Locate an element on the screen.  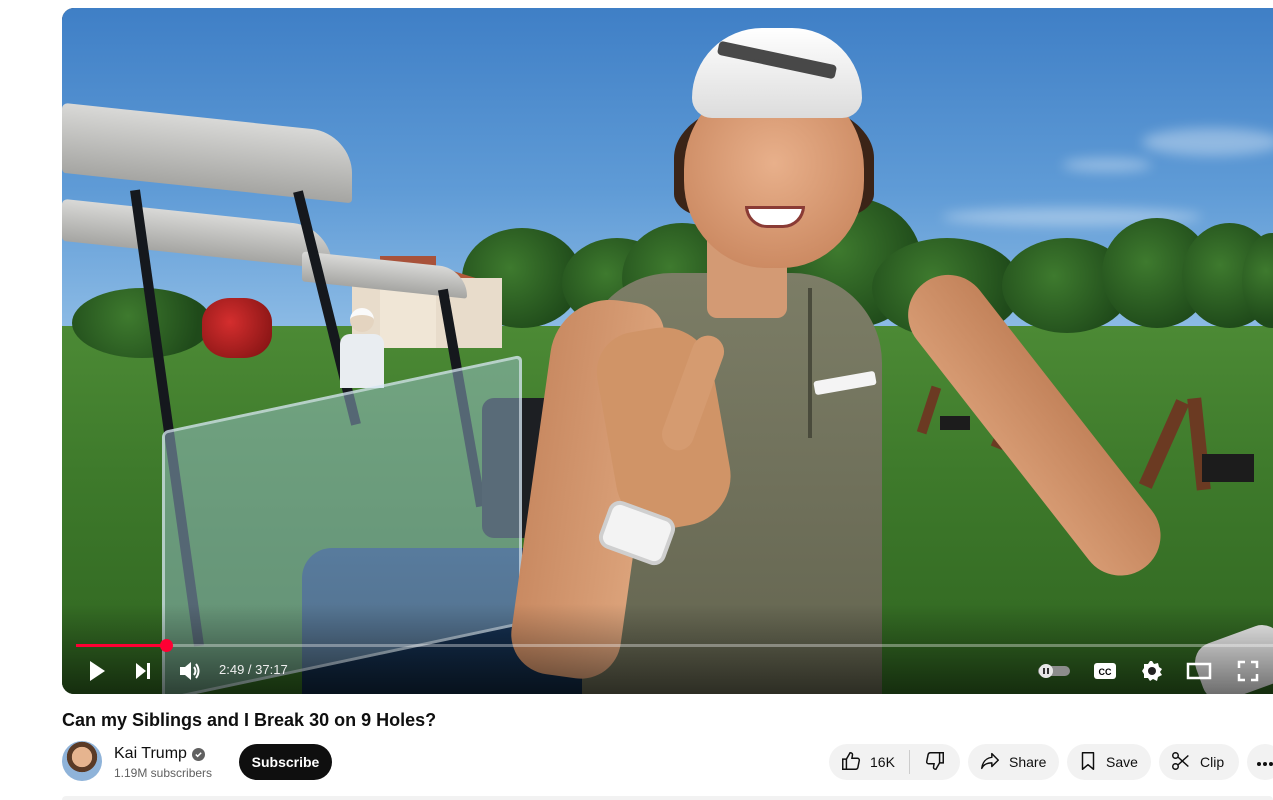
channel-avatar is located at coordinates (82, 761).